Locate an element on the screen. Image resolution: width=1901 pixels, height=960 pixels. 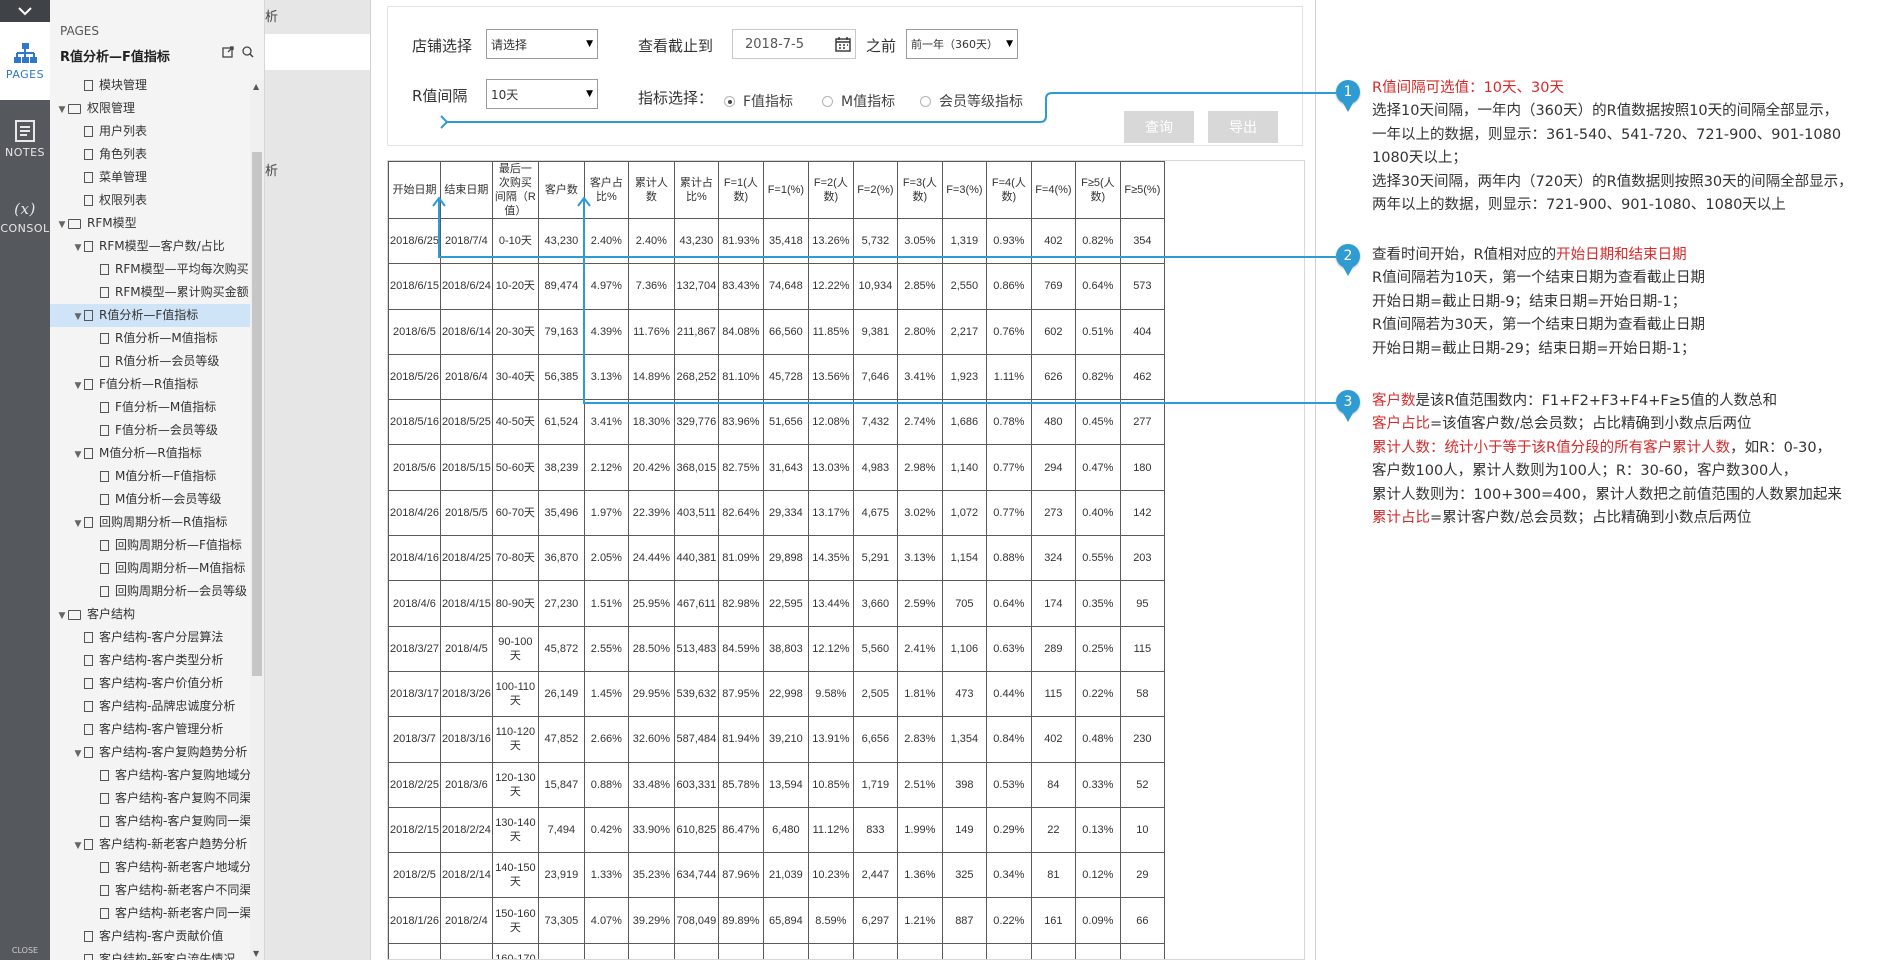
tree-scrollbar: ▲ ▼ is located at coordinates (257, 520).